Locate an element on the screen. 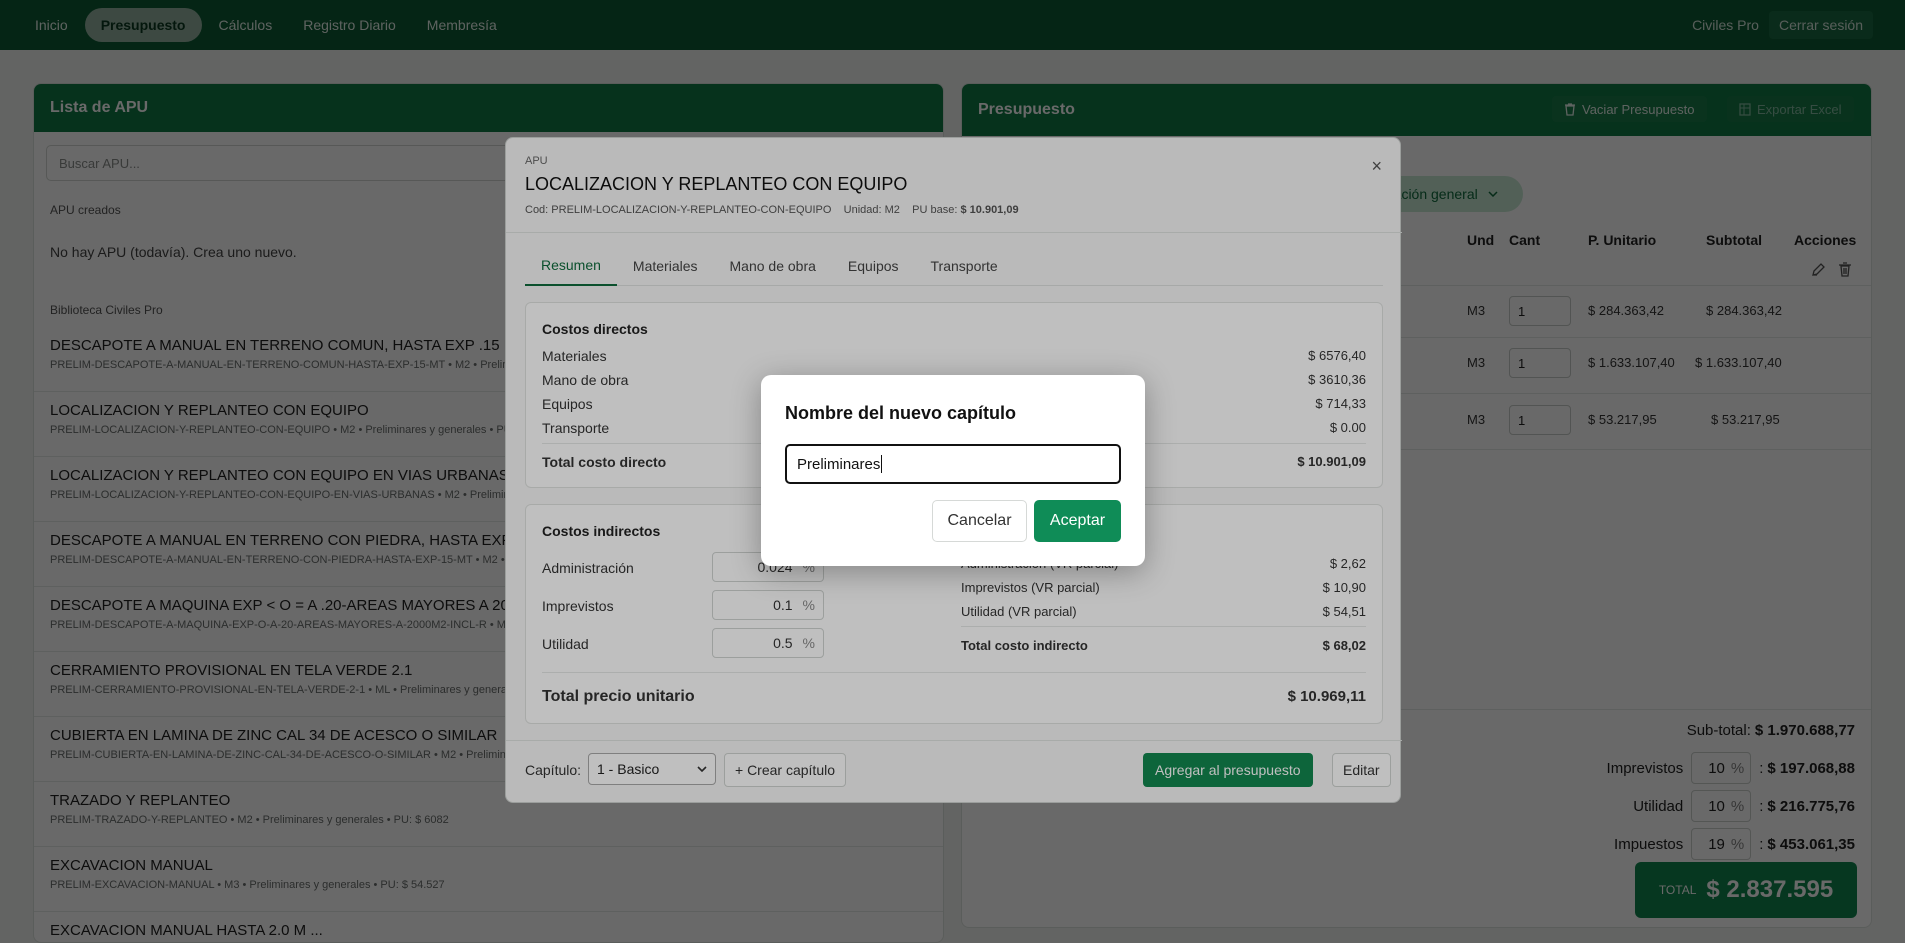  accept-button: Aceptar is located at coordinates (1077, 521).